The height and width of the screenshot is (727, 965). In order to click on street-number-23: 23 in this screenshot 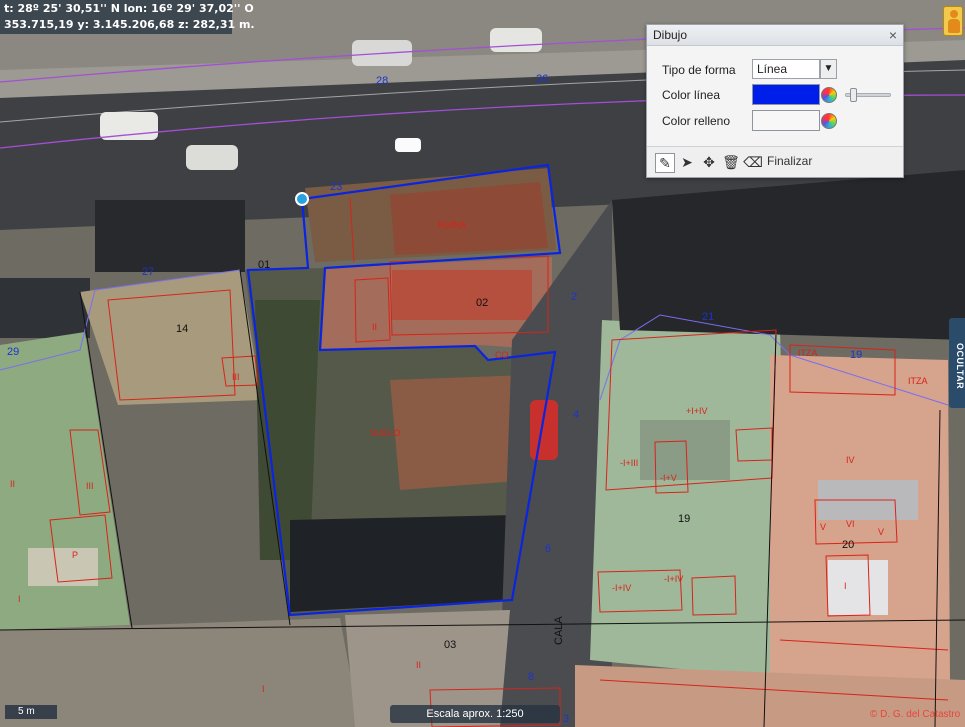, I will do `click(336, 187)`.